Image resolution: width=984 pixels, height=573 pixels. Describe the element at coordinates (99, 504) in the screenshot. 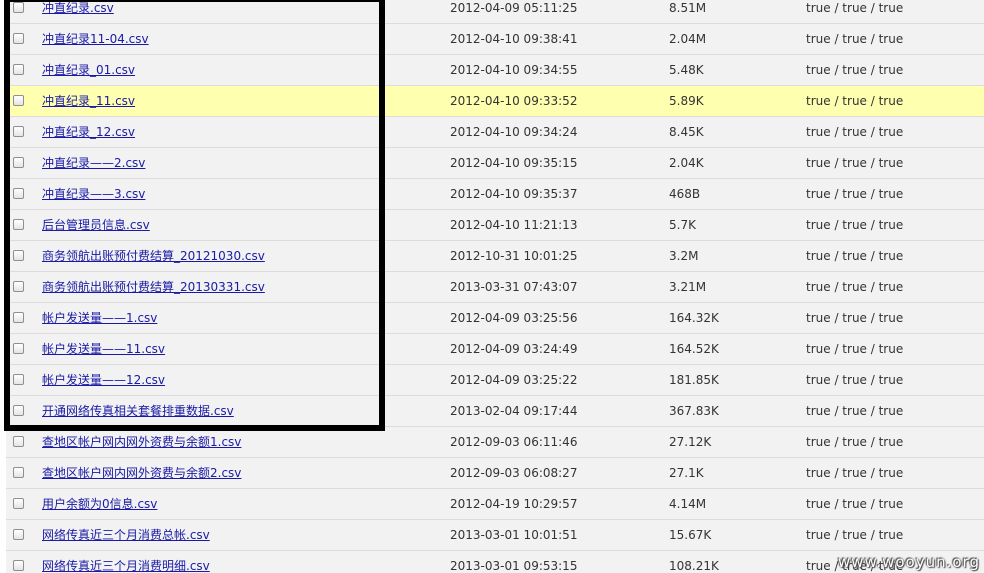

I see `file-name-link: 用户余额为0信息.csv` at that location.